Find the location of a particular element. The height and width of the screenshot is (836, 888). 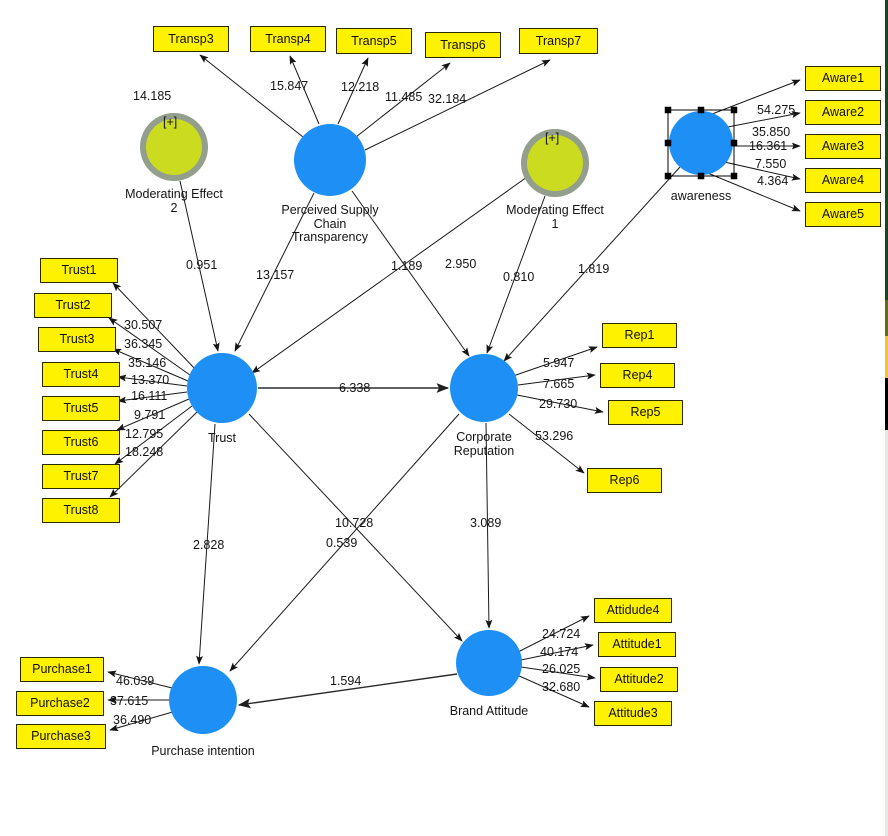

indicator-box-rep1: Rep1 is located at coordinates (639, 335).